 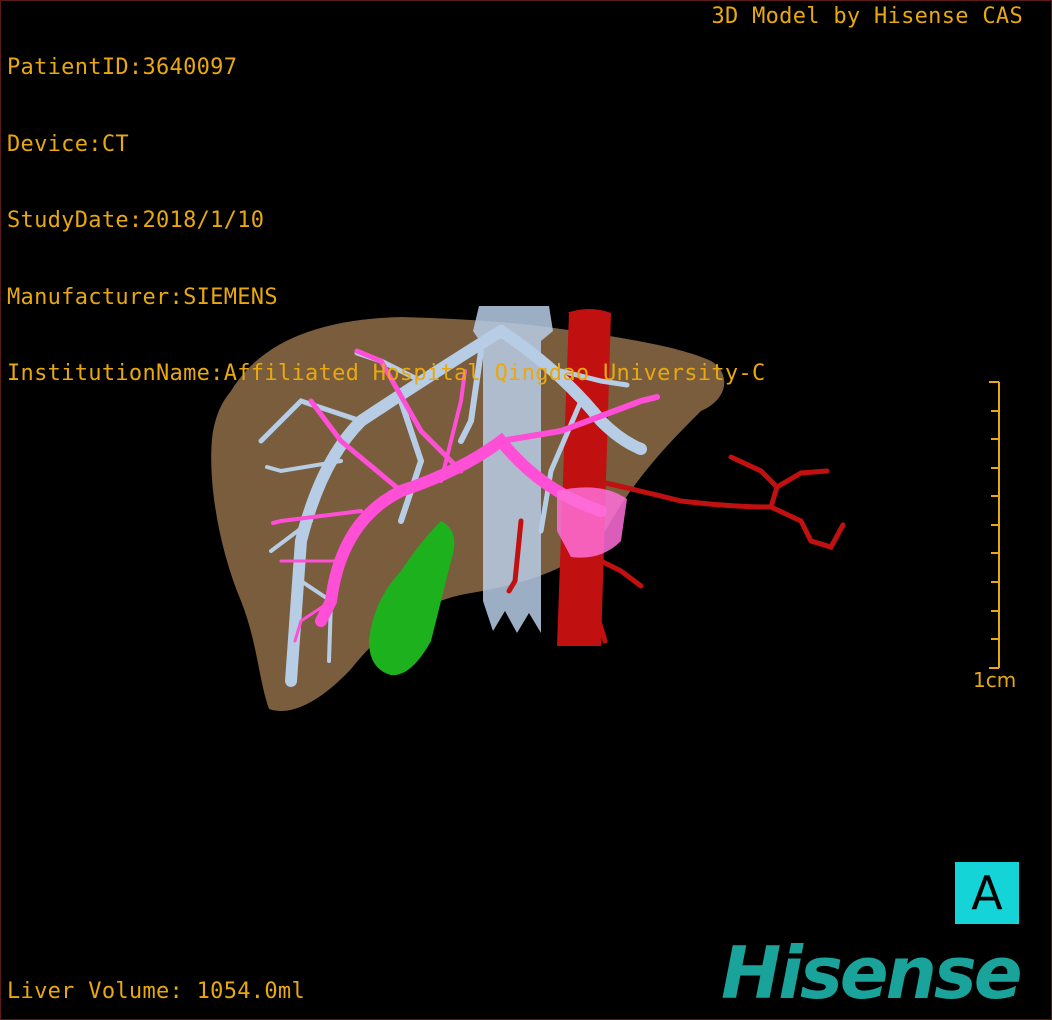 I want to click on patient-id: PatientID:3640097, so click(x=122, y=67).